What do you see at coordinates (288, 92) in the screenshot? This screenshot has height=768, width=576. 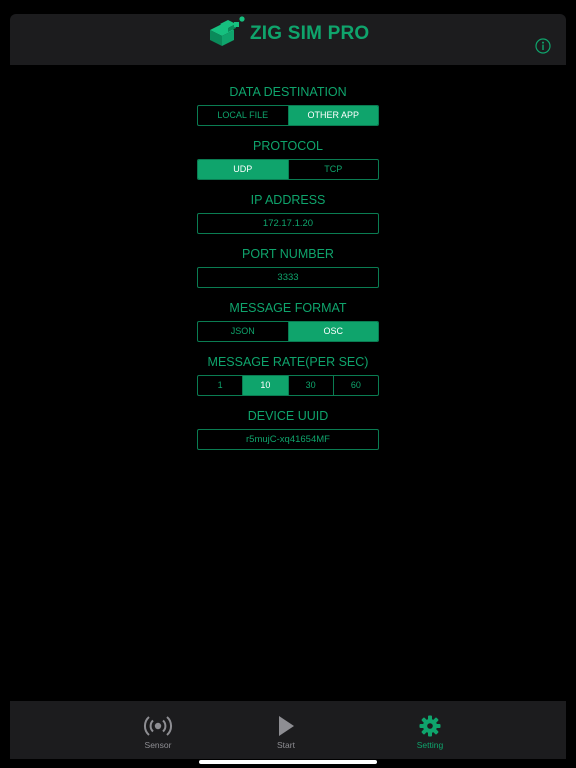 I see `data-destination-label: DATA DESTINATION` at bounding box center [288, 92].